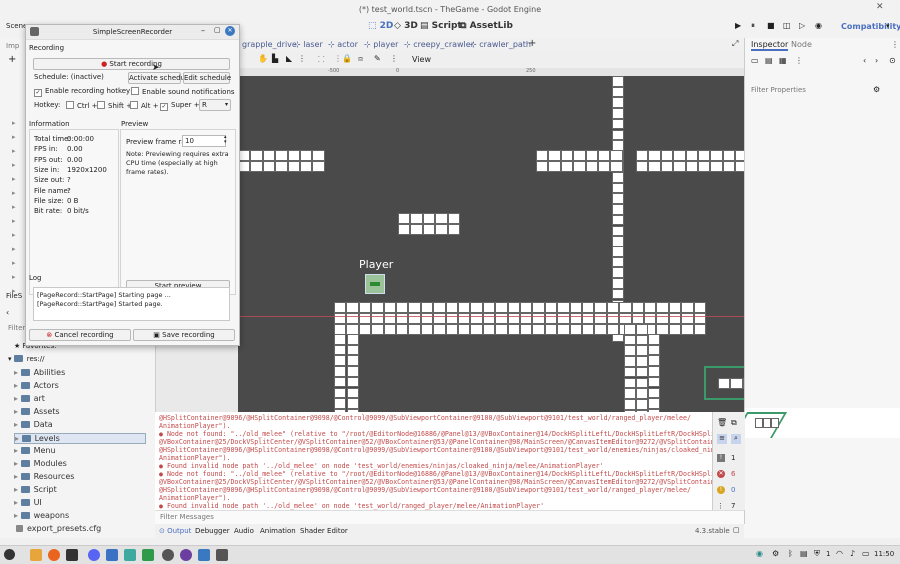 The height and width of the screenshot is (564, 900). Describe the element at coordinates (144, 105) in the screenshot. I see `alt-checkbox: Alt +` at that location.